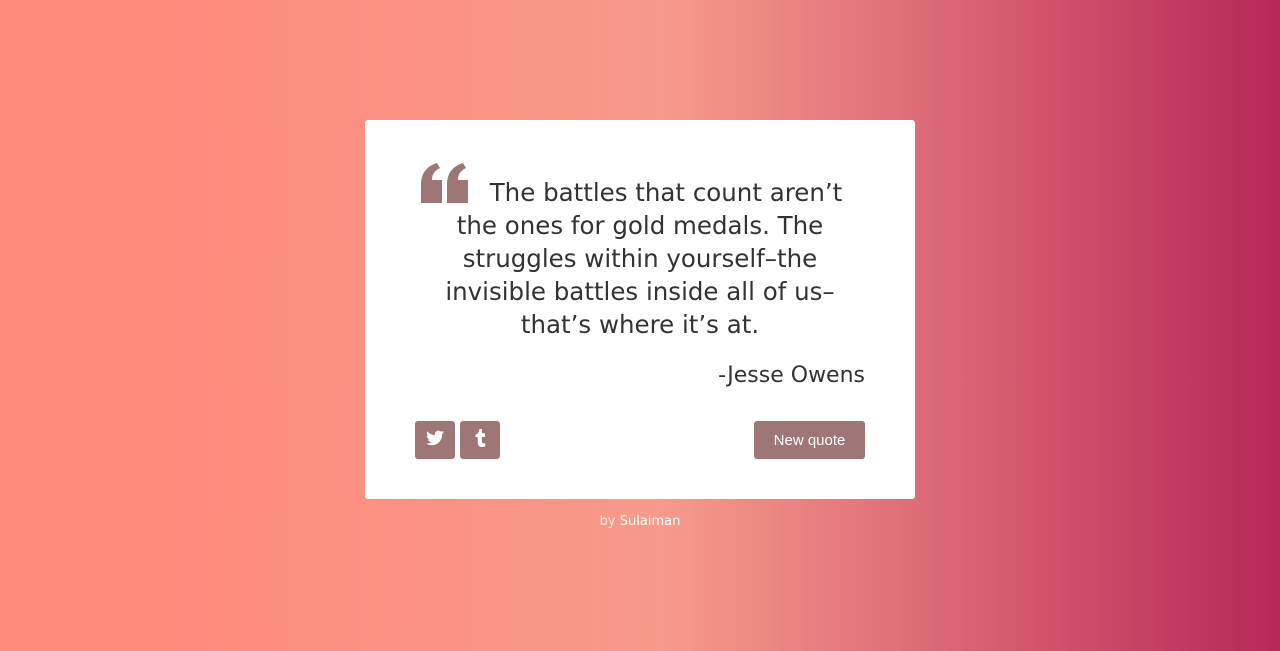 The width and height of the screenshot is (1280, 651). What do you see at coordinates (791, 375) in the screenshot?
I see `quote-author: -Jesse Owens` at bounding box center [791, 375].